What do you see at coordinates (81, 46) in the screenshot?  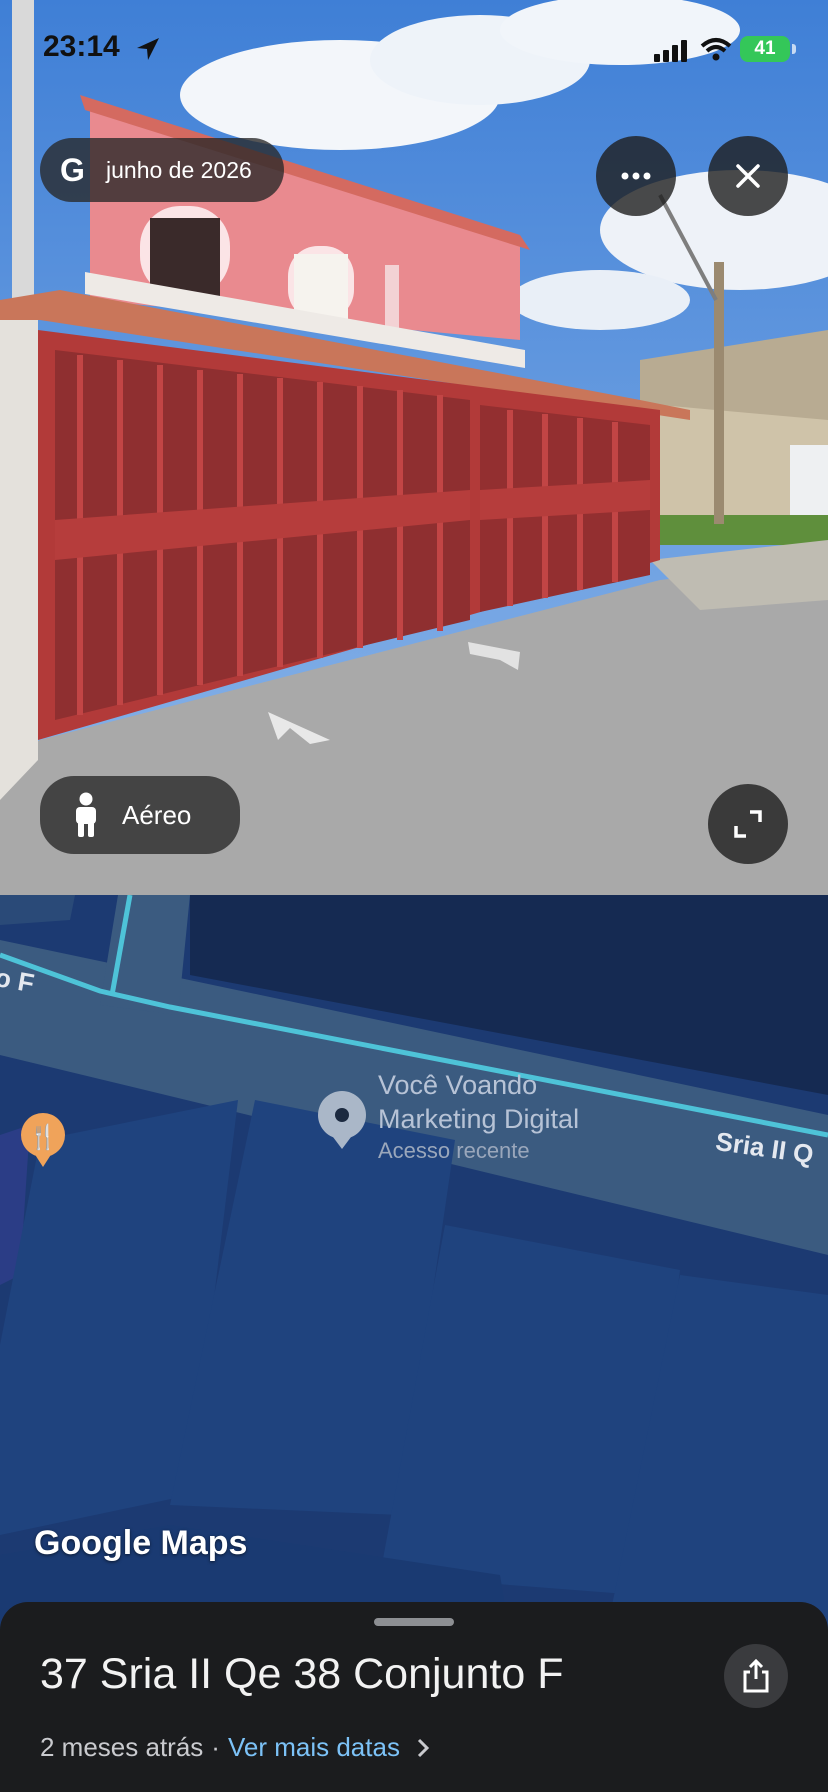 I see `status-time: 23:14` at bounding box center [81, 46].